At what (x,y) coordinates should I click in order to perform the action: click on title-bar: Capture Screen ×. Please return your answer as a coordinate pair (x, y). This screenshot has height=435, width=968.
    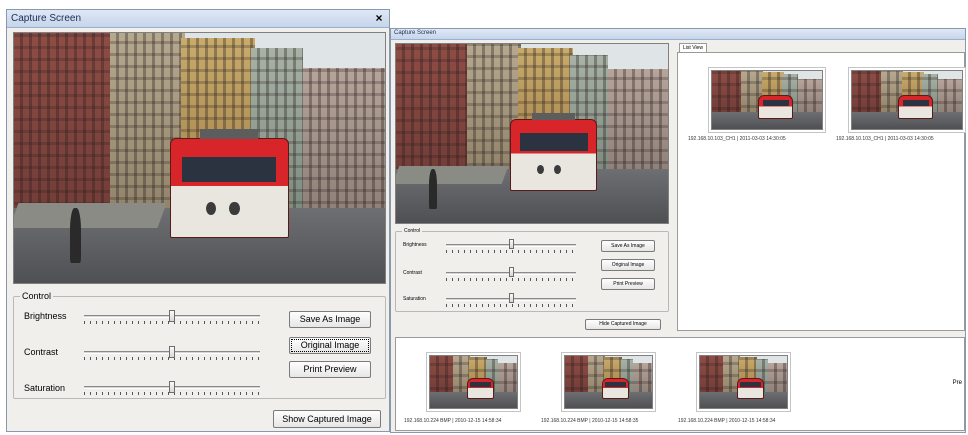
    Looking at the image, I should click on (198, 19).